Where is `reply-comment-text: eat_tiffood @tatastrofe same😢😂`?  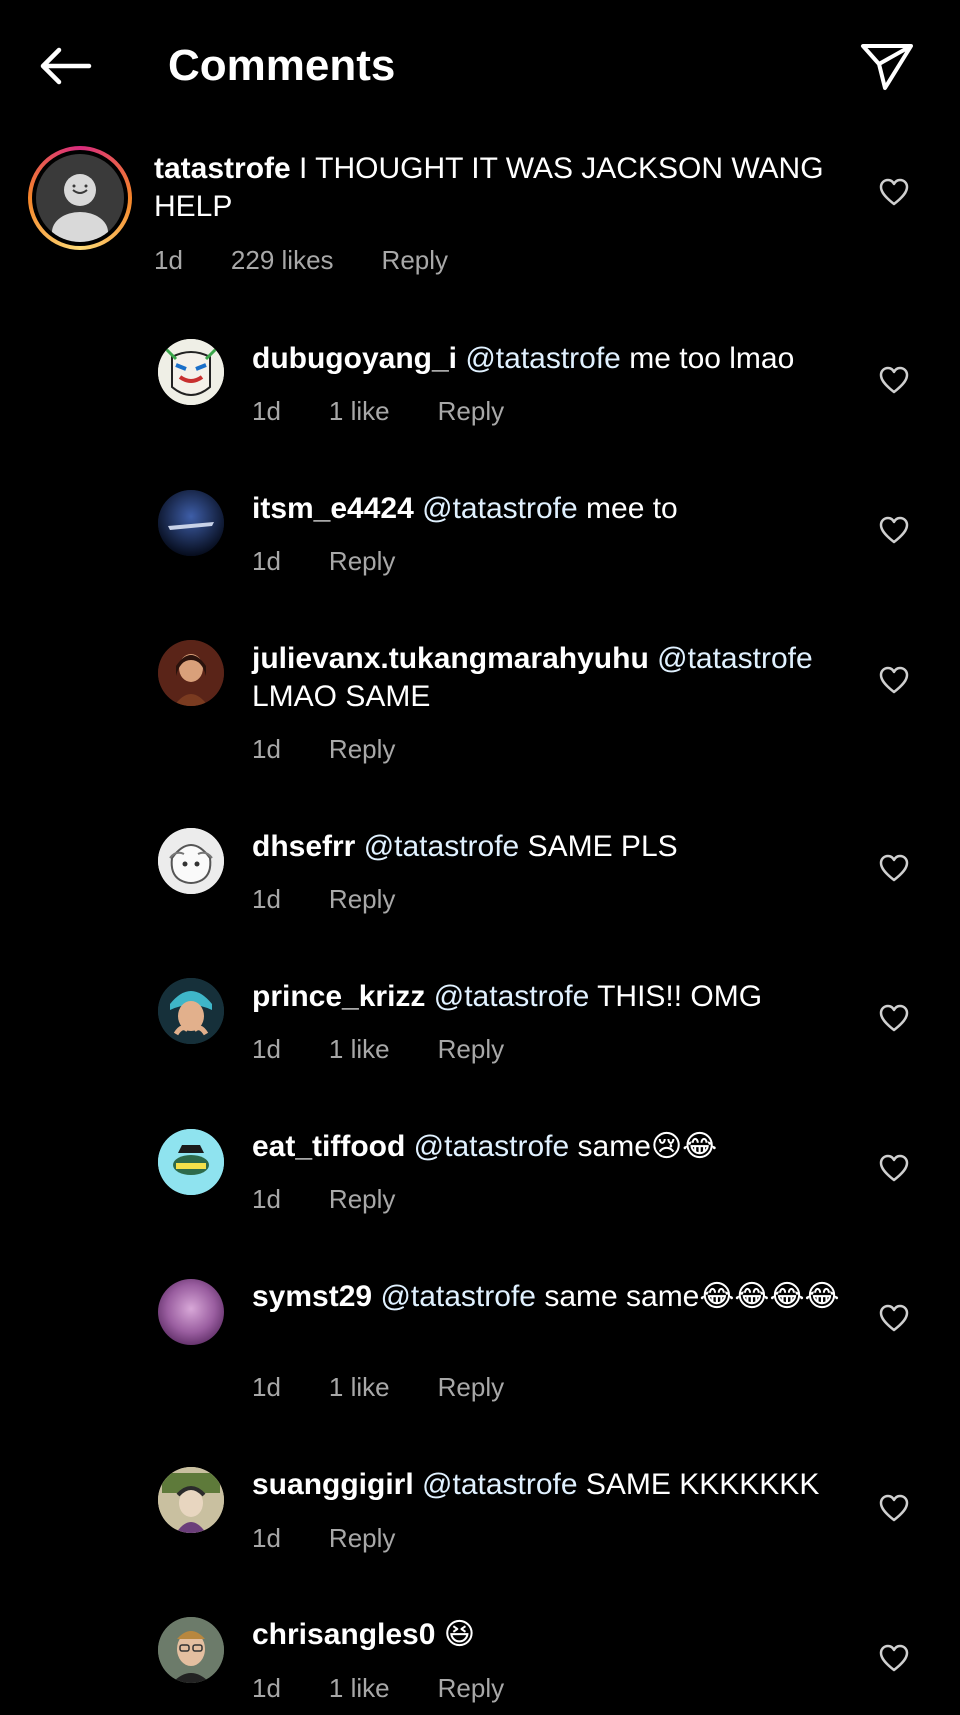
reply-comment-text: eat_tiffood @tatastrofe same😢😂 is located at coordinates (562, 1147).